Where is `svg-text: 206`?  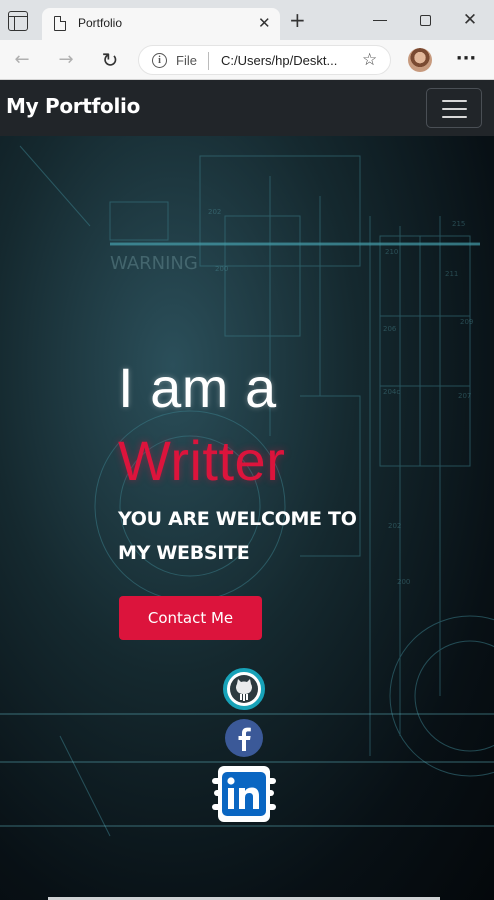 svg-text: 206 is located at coordinates (390, 329).